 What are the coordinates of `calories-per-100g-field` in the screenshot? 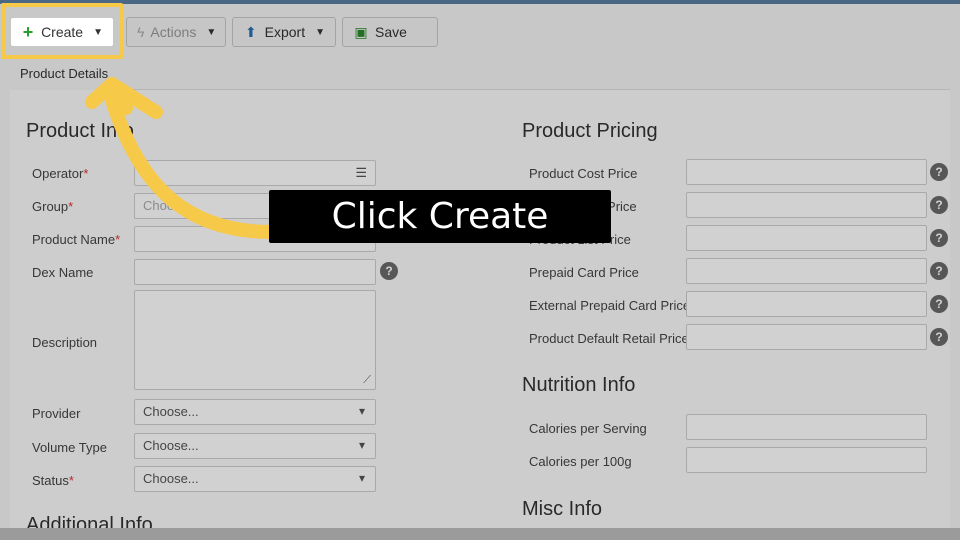 It's located at (806, 460).